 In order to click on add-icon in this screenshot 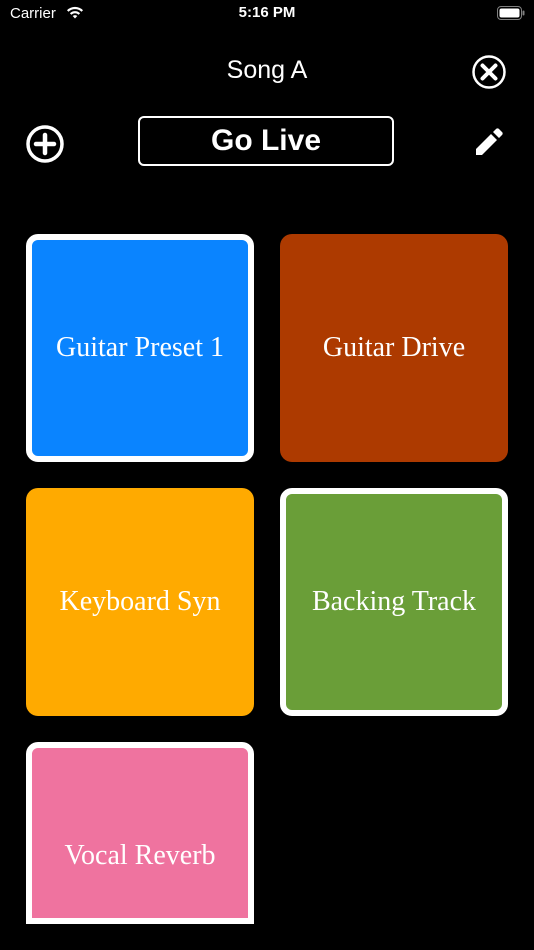, I will do `click(45, 144)`.